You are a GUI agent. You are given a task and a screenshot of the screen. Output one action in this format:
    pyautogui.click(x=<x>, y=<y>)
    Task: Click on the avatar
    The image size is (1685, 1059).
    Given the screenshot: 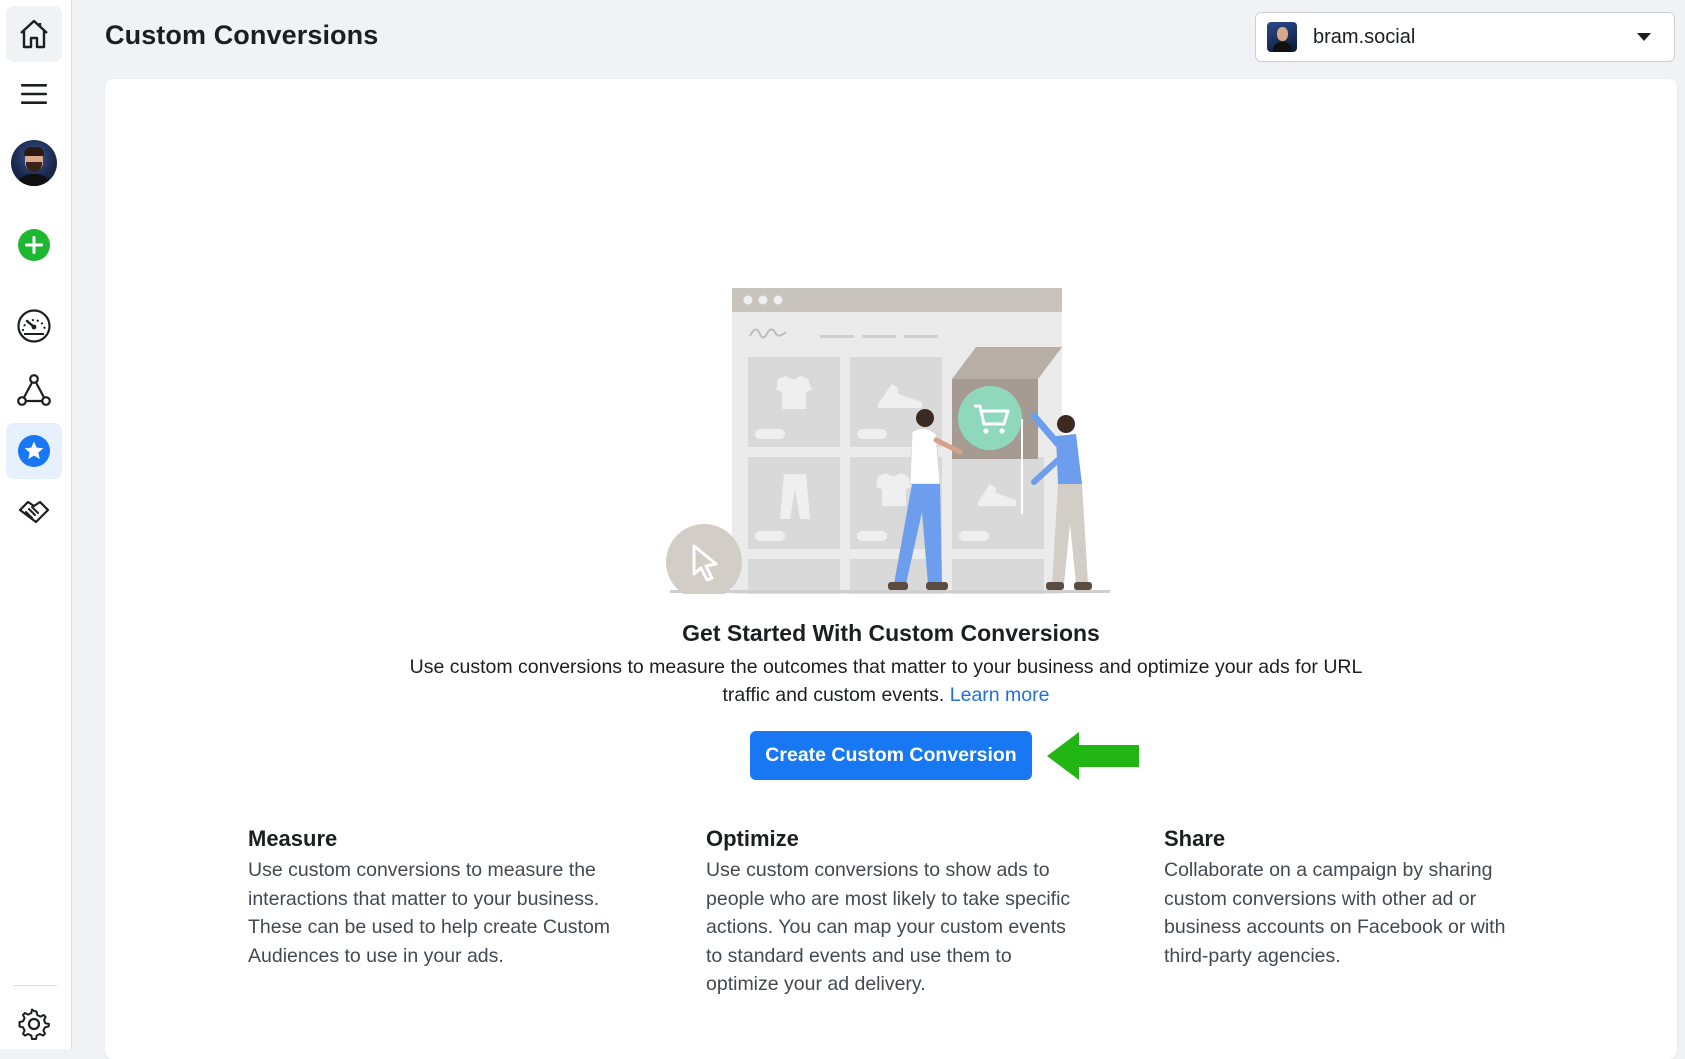 What is the action you would take?
    pyautogui.click(x=34, y=163)
    